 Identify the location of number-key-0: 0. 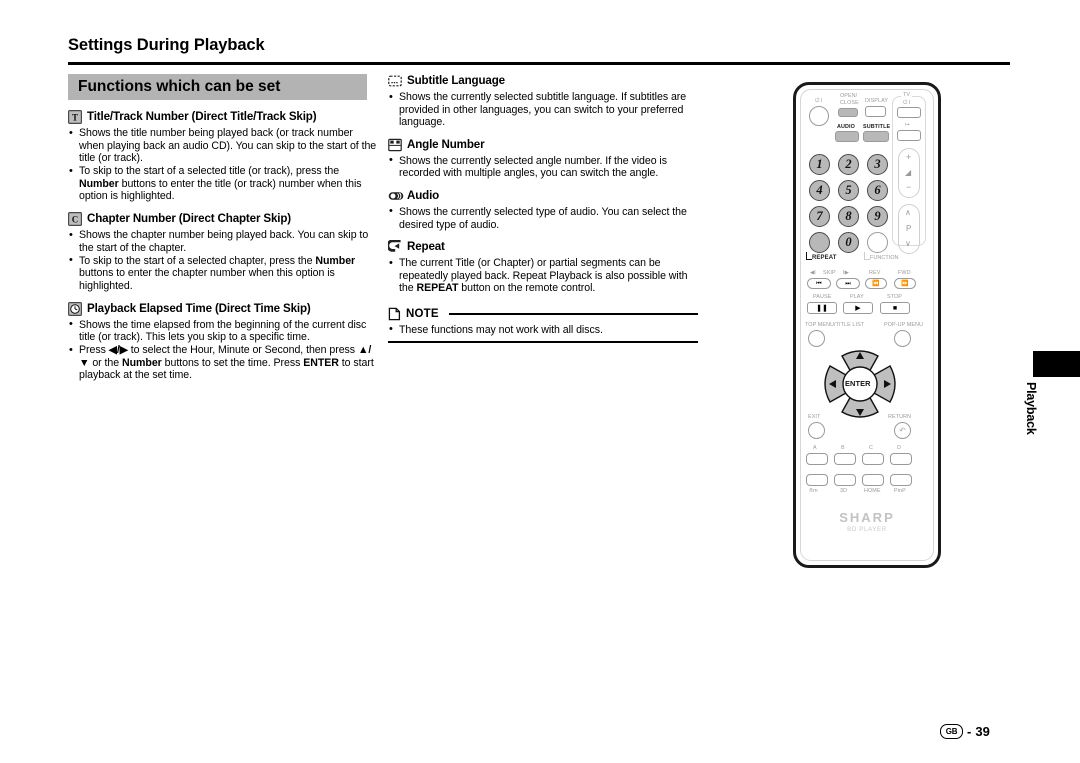
(848, 242).